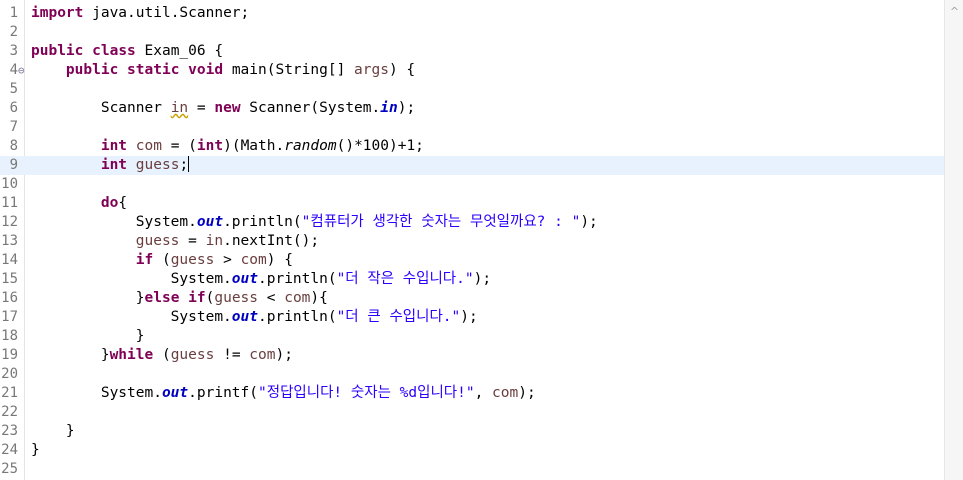 The width and height of the screenshot is (963, 480). Describe the element at coordinates (13, 108) in the screenshot. I see `line-number: 6` at that location.